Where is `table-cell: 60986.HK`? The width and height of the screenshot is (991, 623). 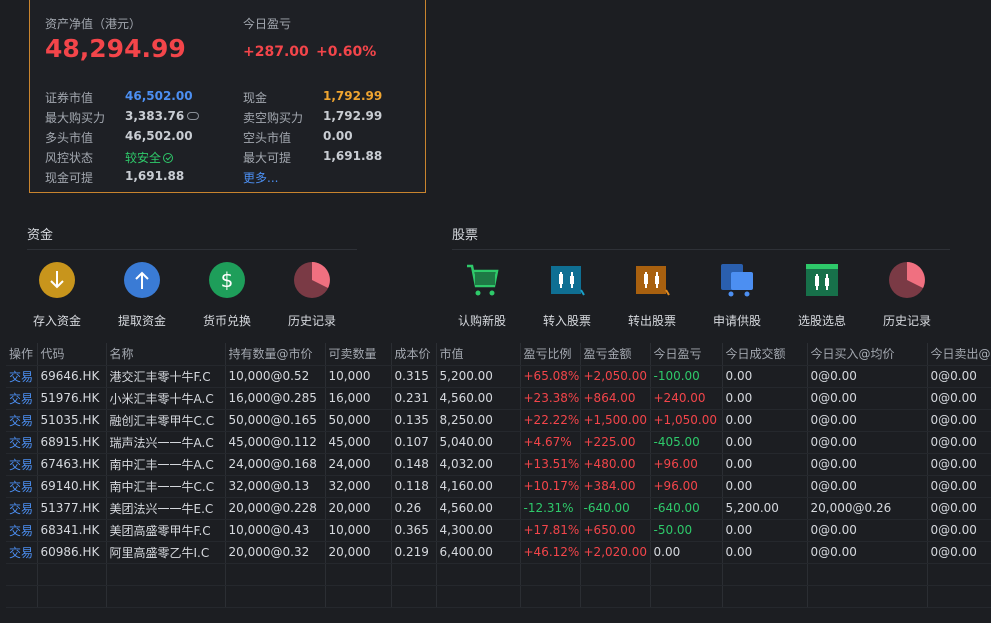 table-cell: 60986.HK is located at coordinates (72, 552).